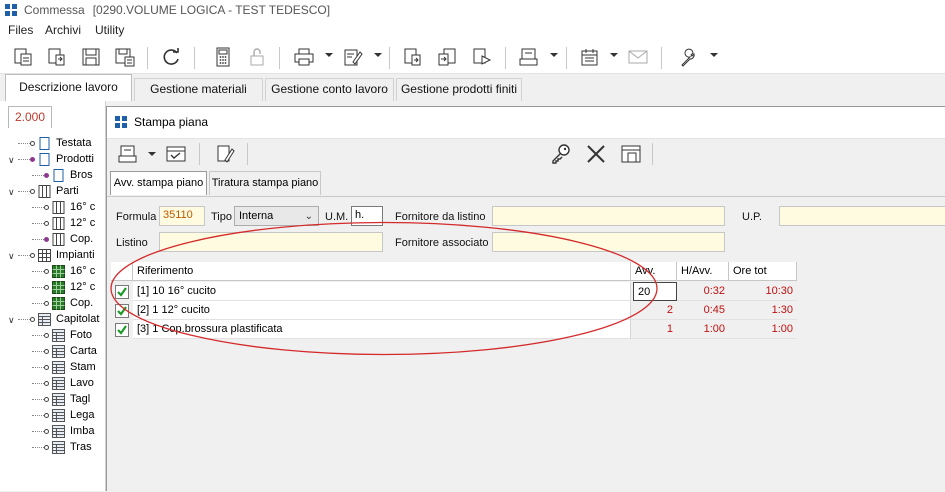  I want to click on edit-icon, so click(226, 154).